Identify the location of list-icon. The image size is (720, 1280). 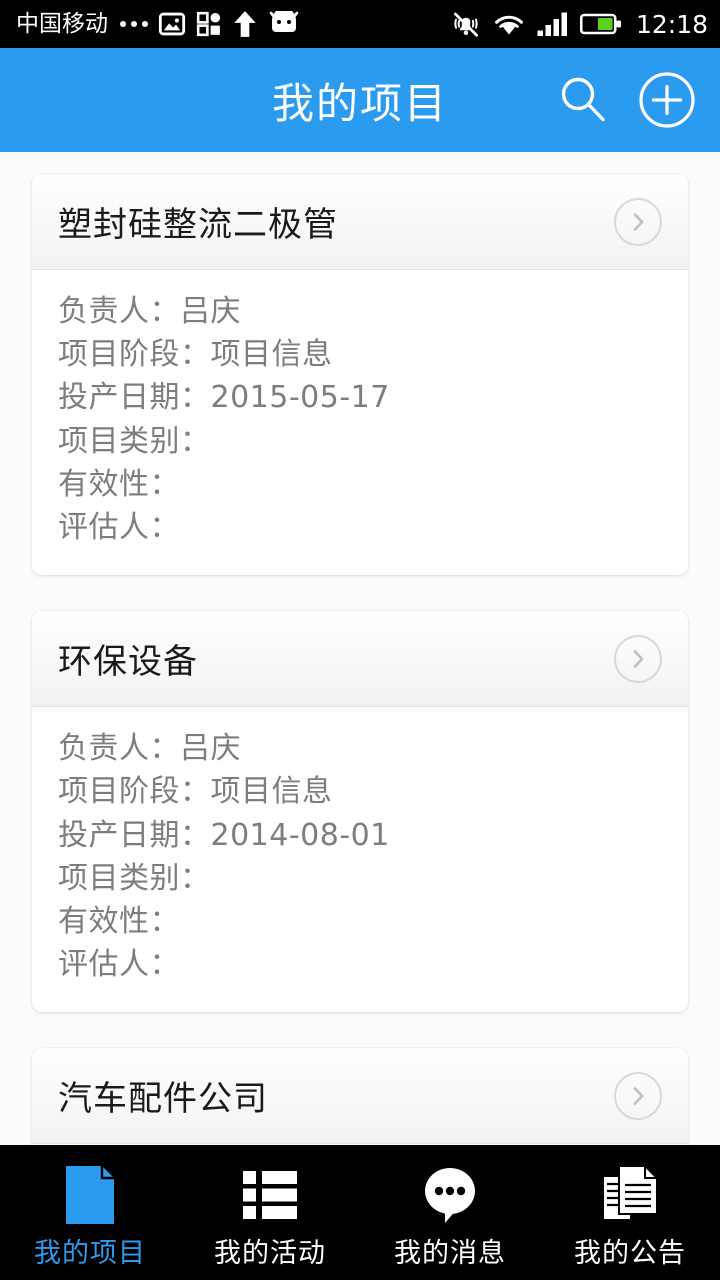
(270, 1195).